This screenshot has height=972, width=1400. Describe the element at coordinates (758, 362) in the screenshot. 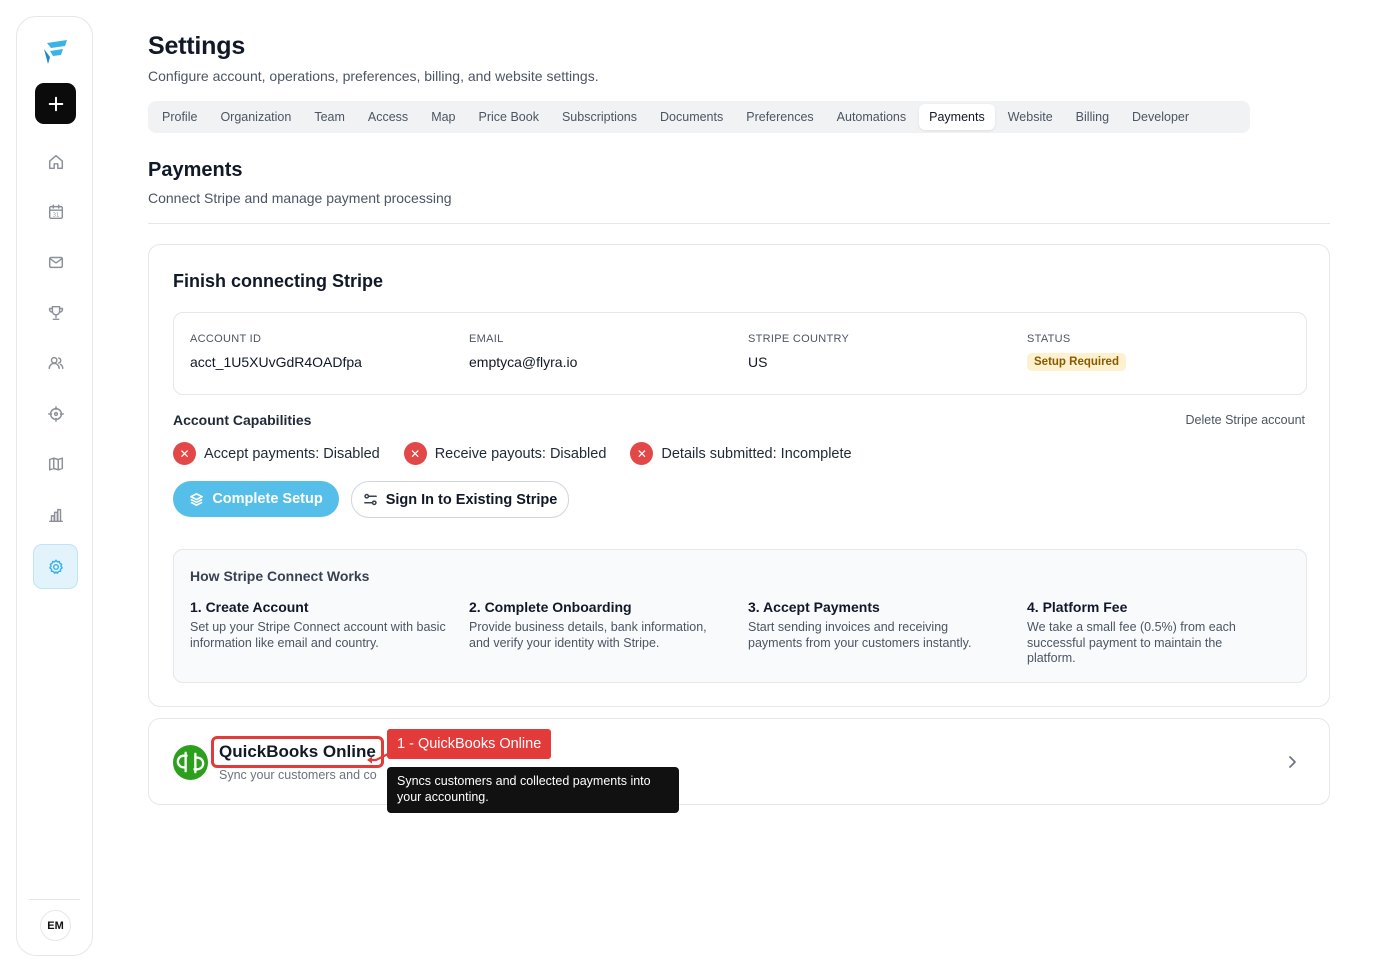

I see `stripe-country-value: US` at that location.